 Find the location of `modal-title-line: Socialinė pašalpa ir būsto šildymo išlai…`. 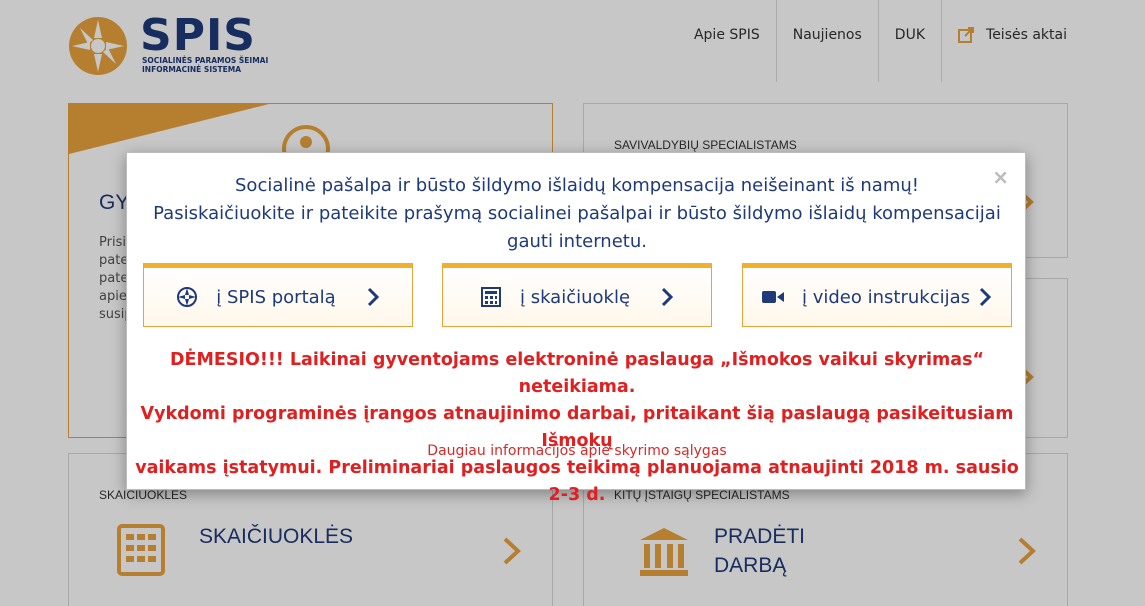

modal-title-line: Socialinė pašalpa ir būsto šildymo išlai… is located at coordinates (577, 185).